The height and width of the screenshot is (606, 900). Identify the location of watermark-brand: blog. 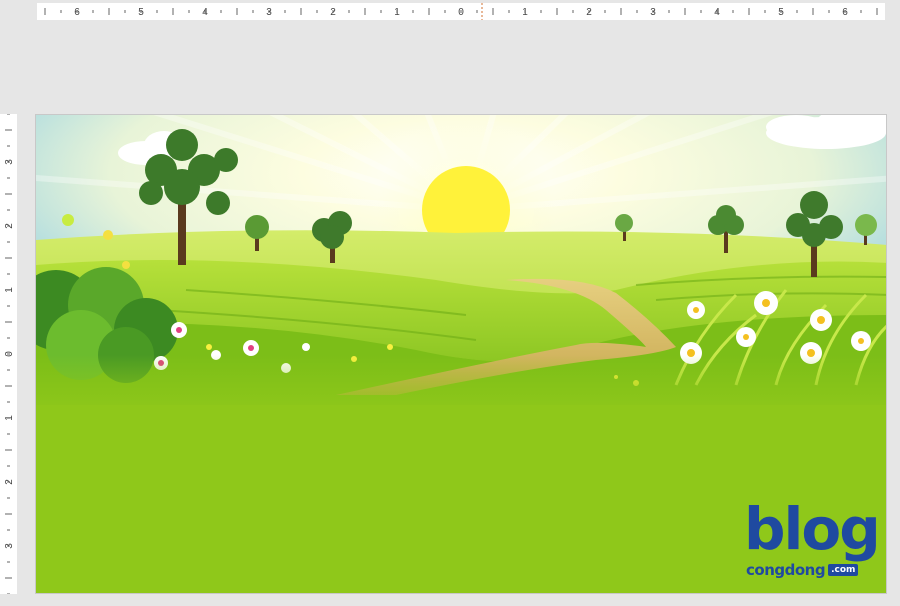
(812, 529).